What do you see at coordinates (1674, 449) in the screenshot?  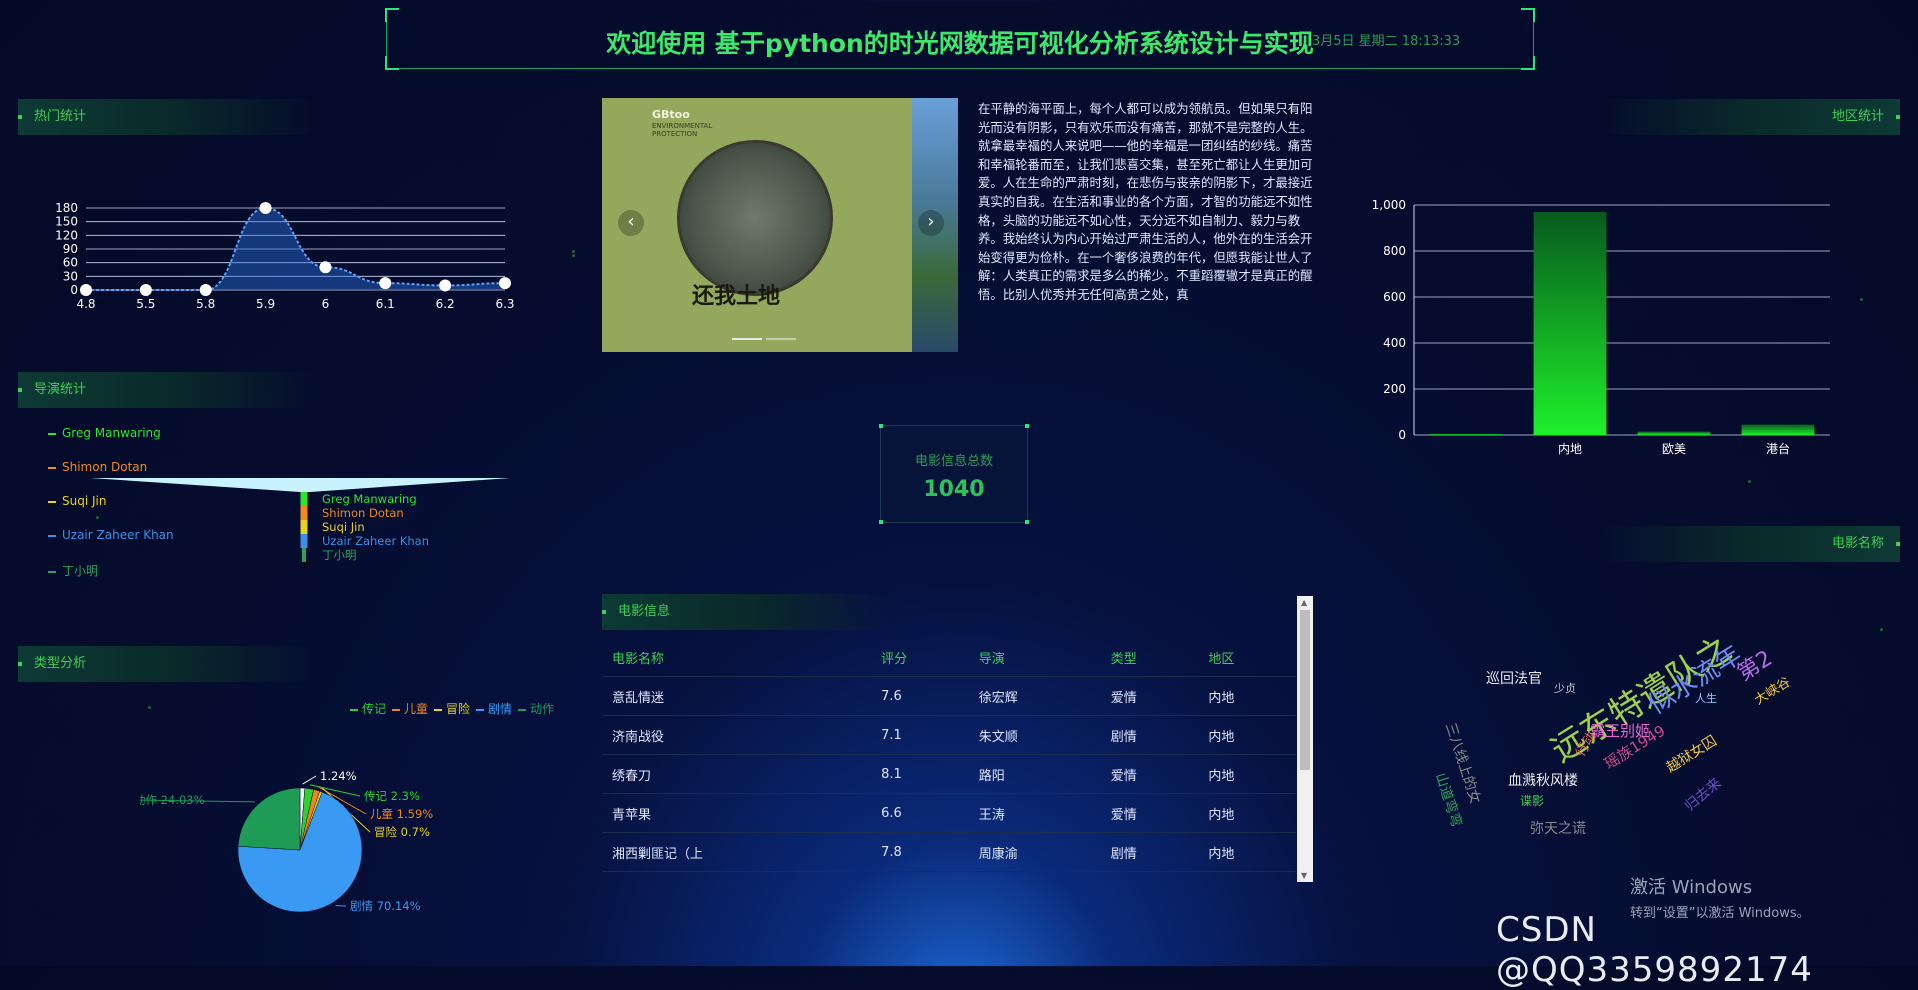 I see `x-tick-label: 欧美` at bounding box center [1674, 449].